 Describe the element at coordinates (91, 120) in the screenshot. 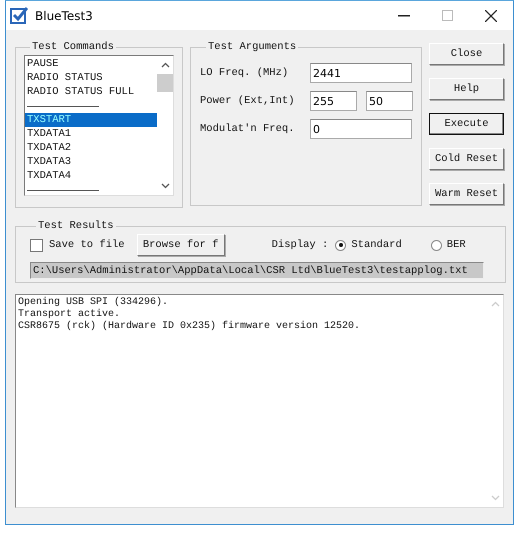

I see `command-item: TXSTART` at that location.